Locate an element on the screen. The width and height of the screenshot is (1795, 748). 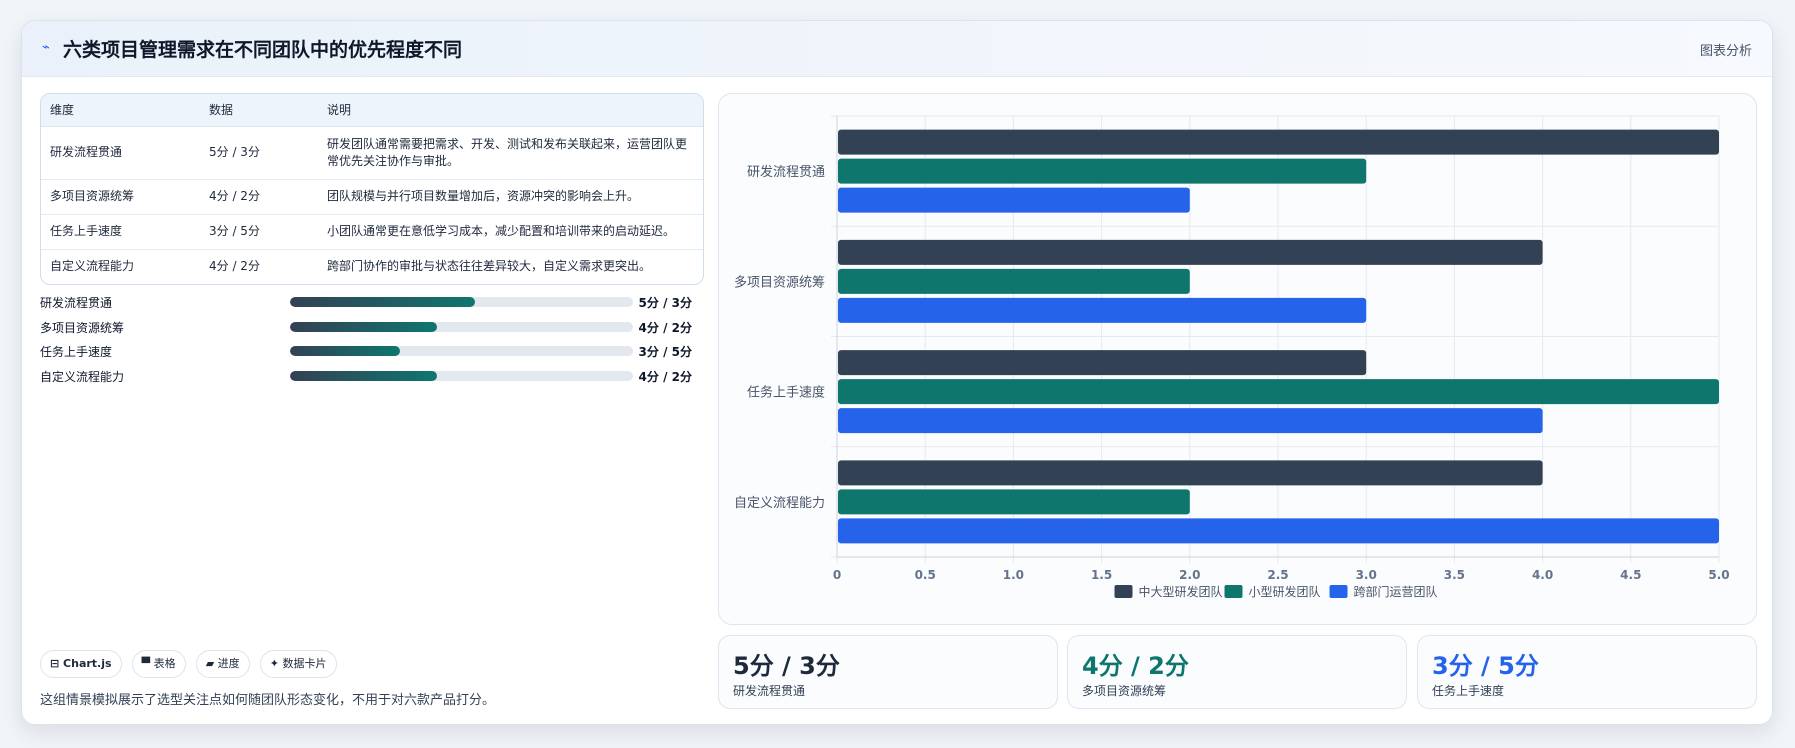
card-header: ⌁ 六类项目管理需求在不同团队中的优先程度不同 图表分析 is located at coordinates (897, 49).